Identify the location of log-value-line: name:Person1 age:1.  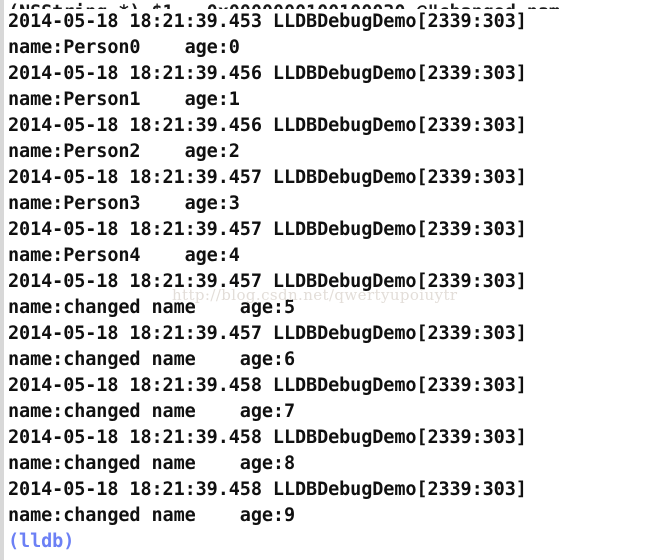
(124, 99).